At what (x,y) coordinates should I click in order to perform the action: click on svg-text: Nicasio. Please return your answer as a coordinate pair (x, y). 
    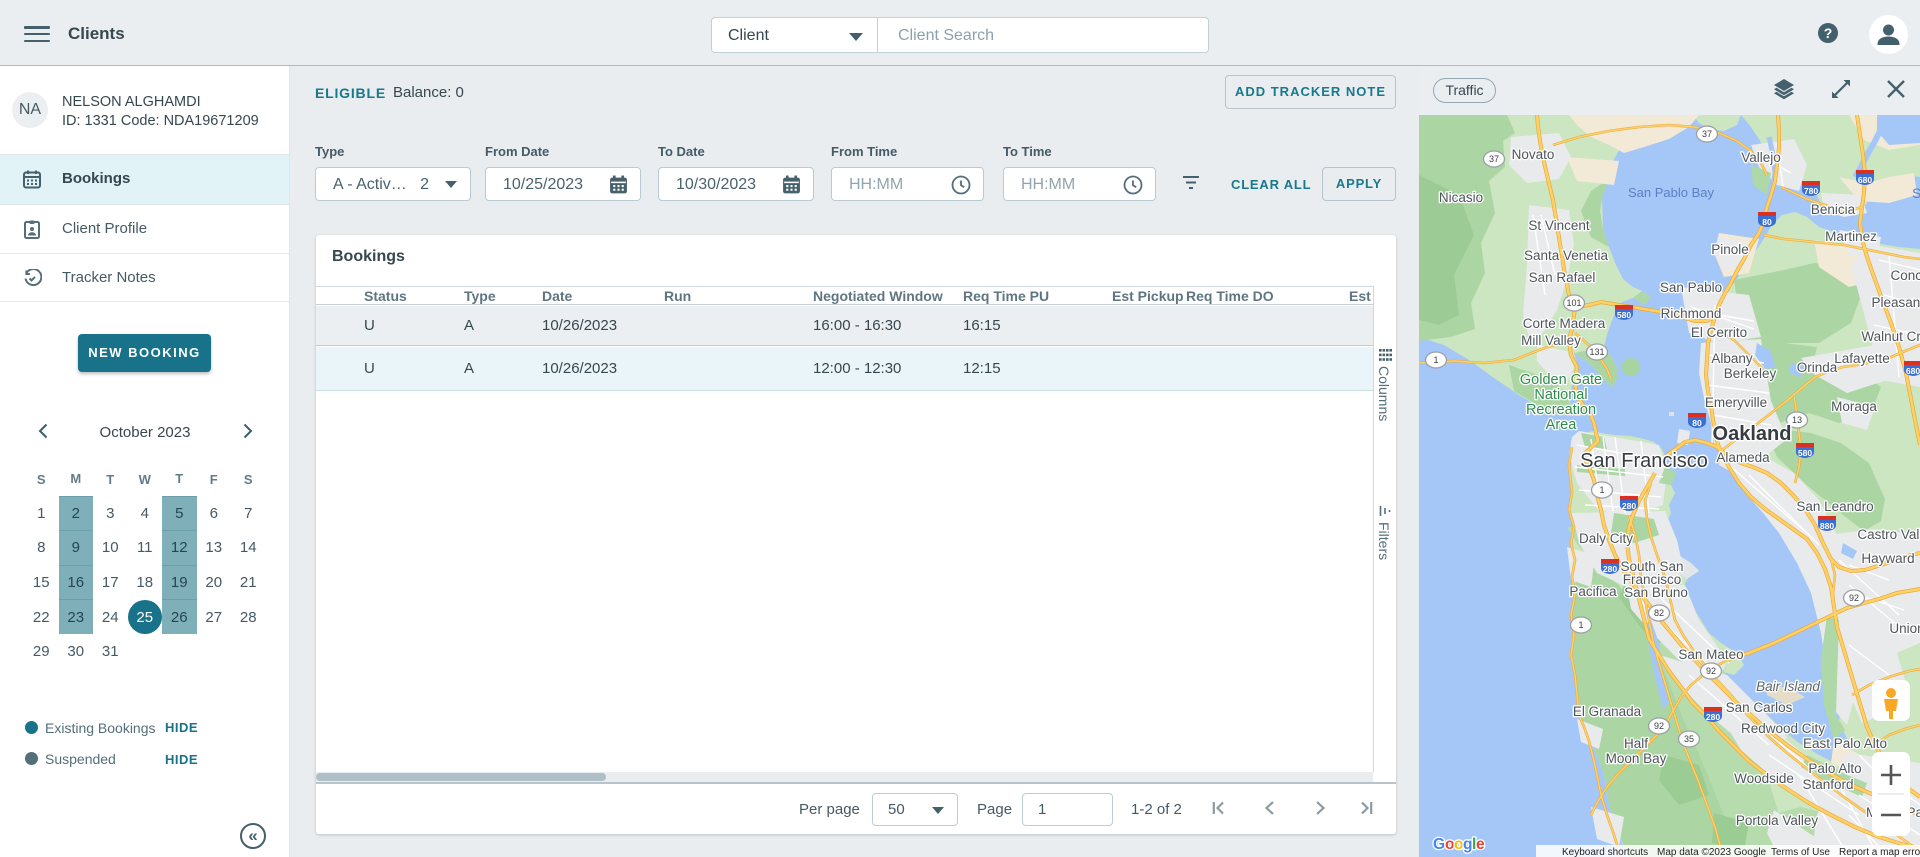
    Looking at the image, I should click on (1461, 197).